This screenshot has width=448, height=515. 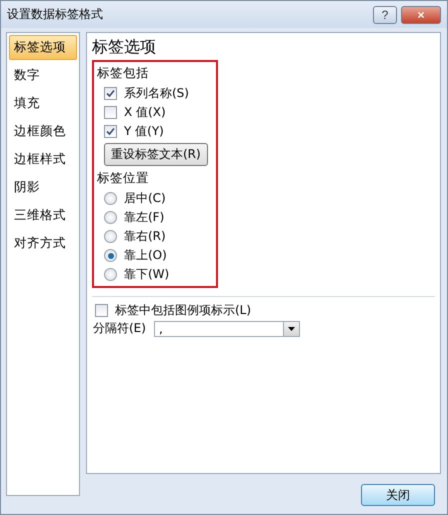 What do you see at coordinates (43, 103) in the screenshot?
I see `sidebar-item: 填充` at bounding box center [43, 103].